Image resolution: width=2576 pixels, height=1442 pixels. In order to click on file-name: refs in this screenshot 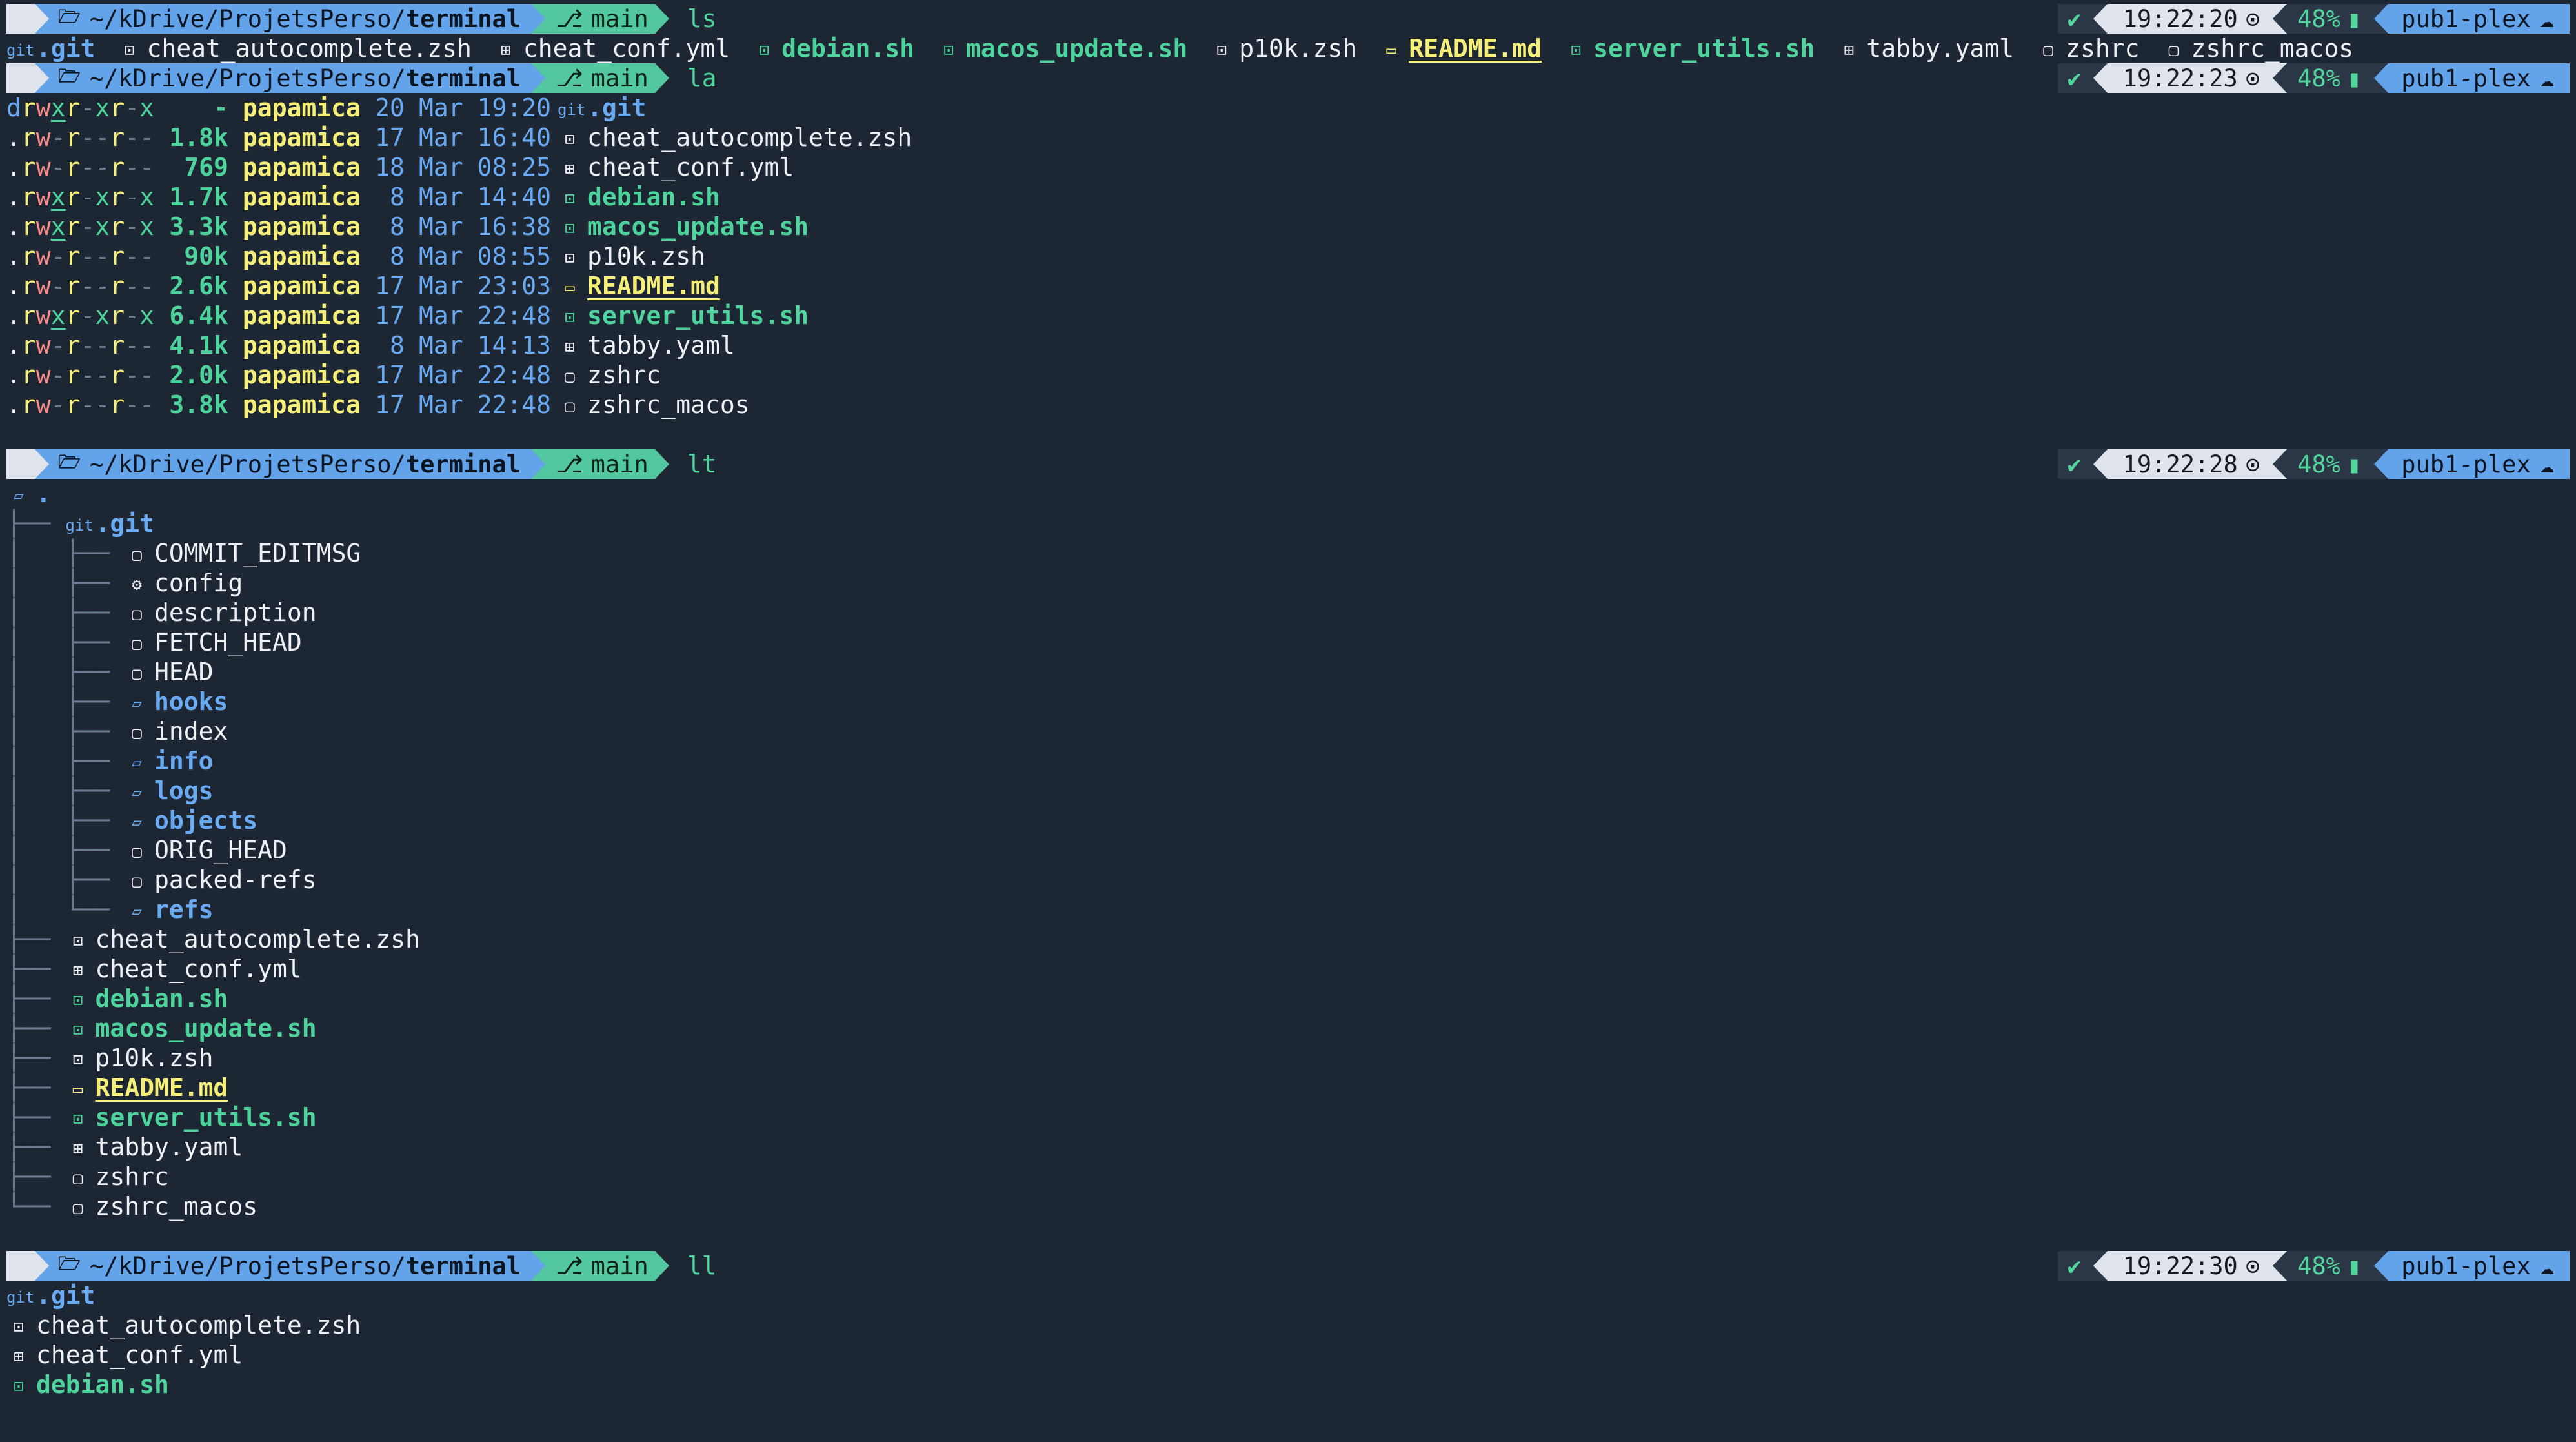, I will do `click(184, 909)`.